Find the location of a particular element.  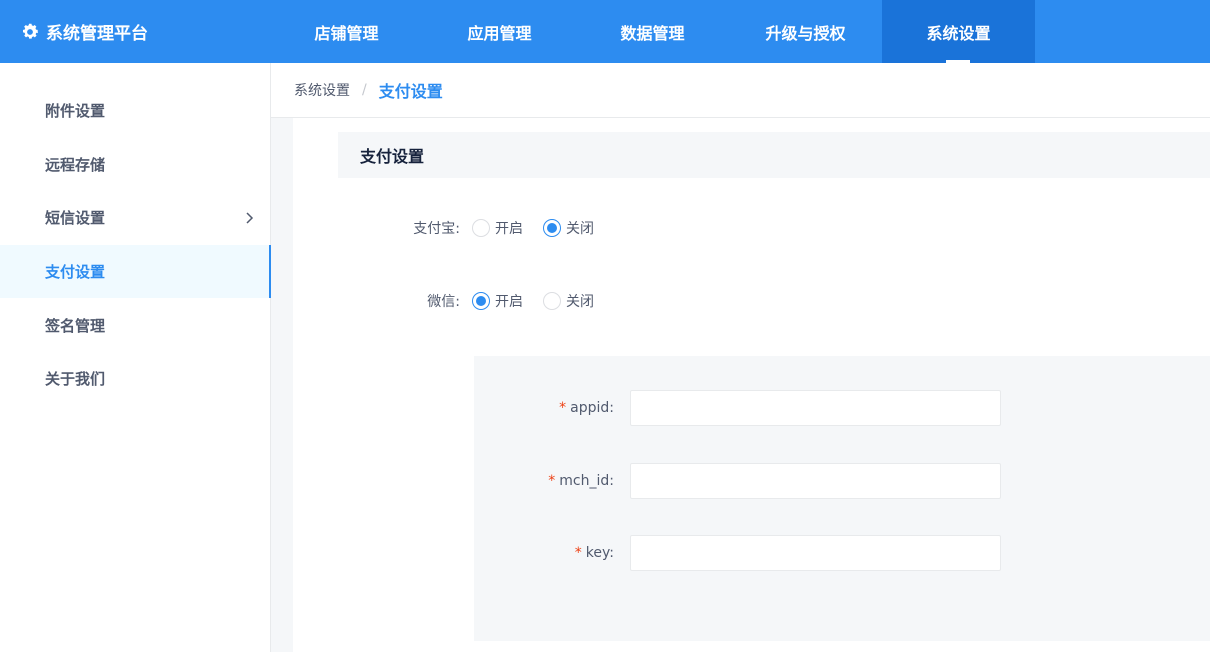

sidebar-item-label: 远程存储 is located at coordinates (75, 164).